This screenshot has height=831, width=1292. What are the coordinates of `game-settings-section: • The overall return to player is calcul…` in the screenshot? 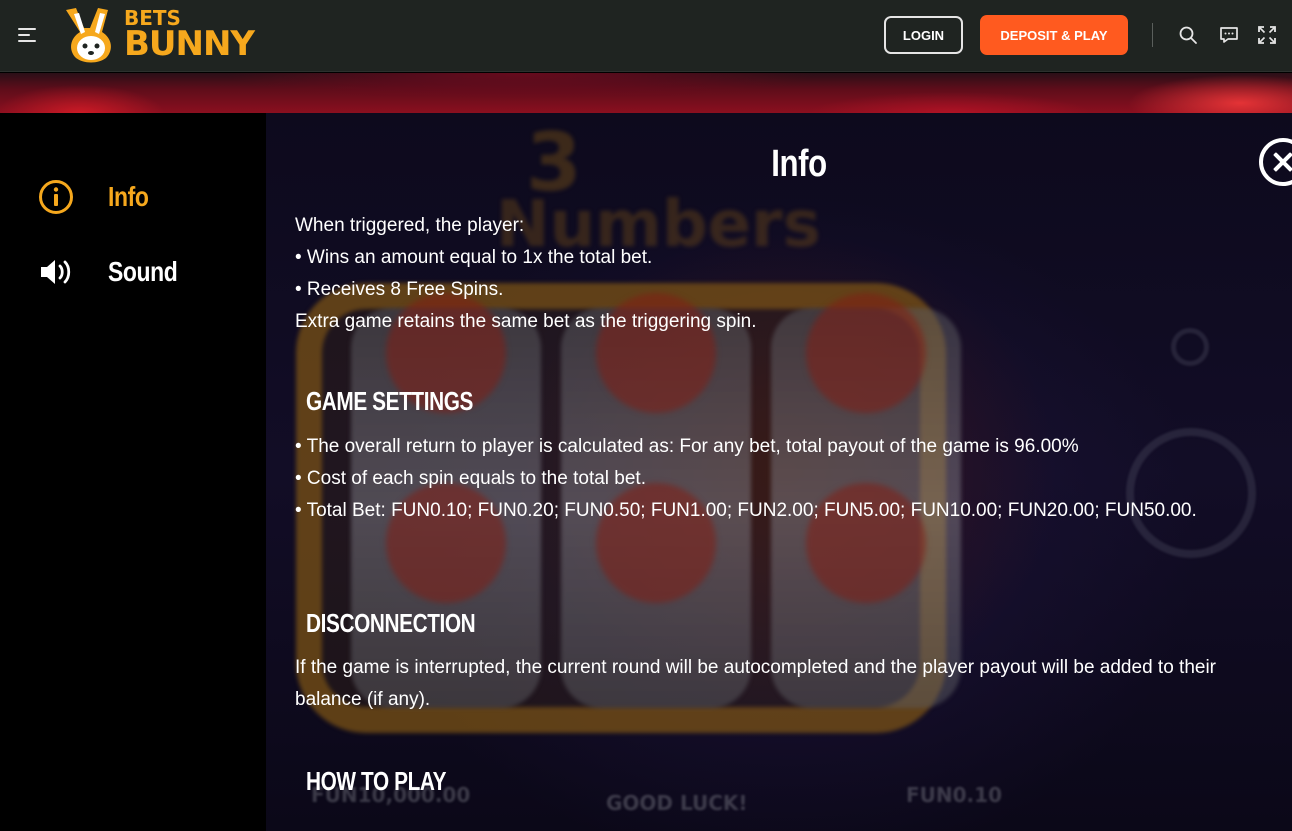 It's located at (790, 479).